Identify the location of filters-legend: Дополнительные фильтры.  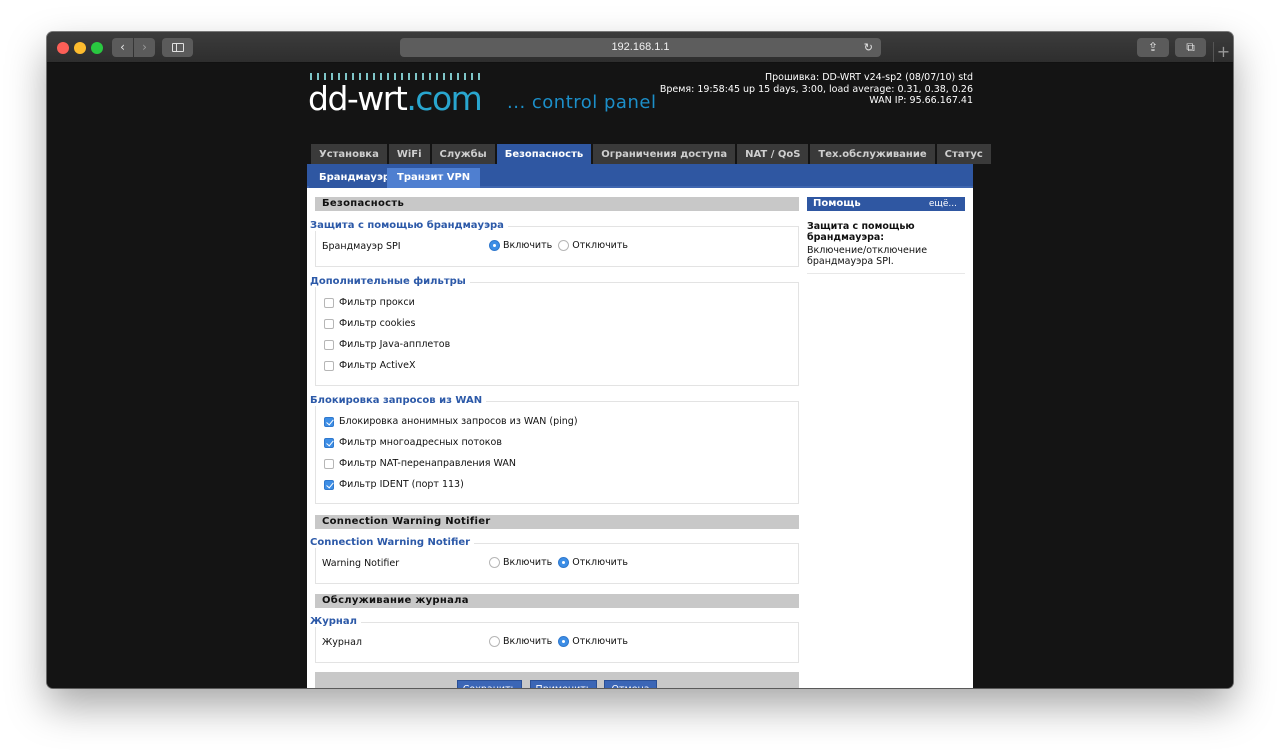
(390, 281).